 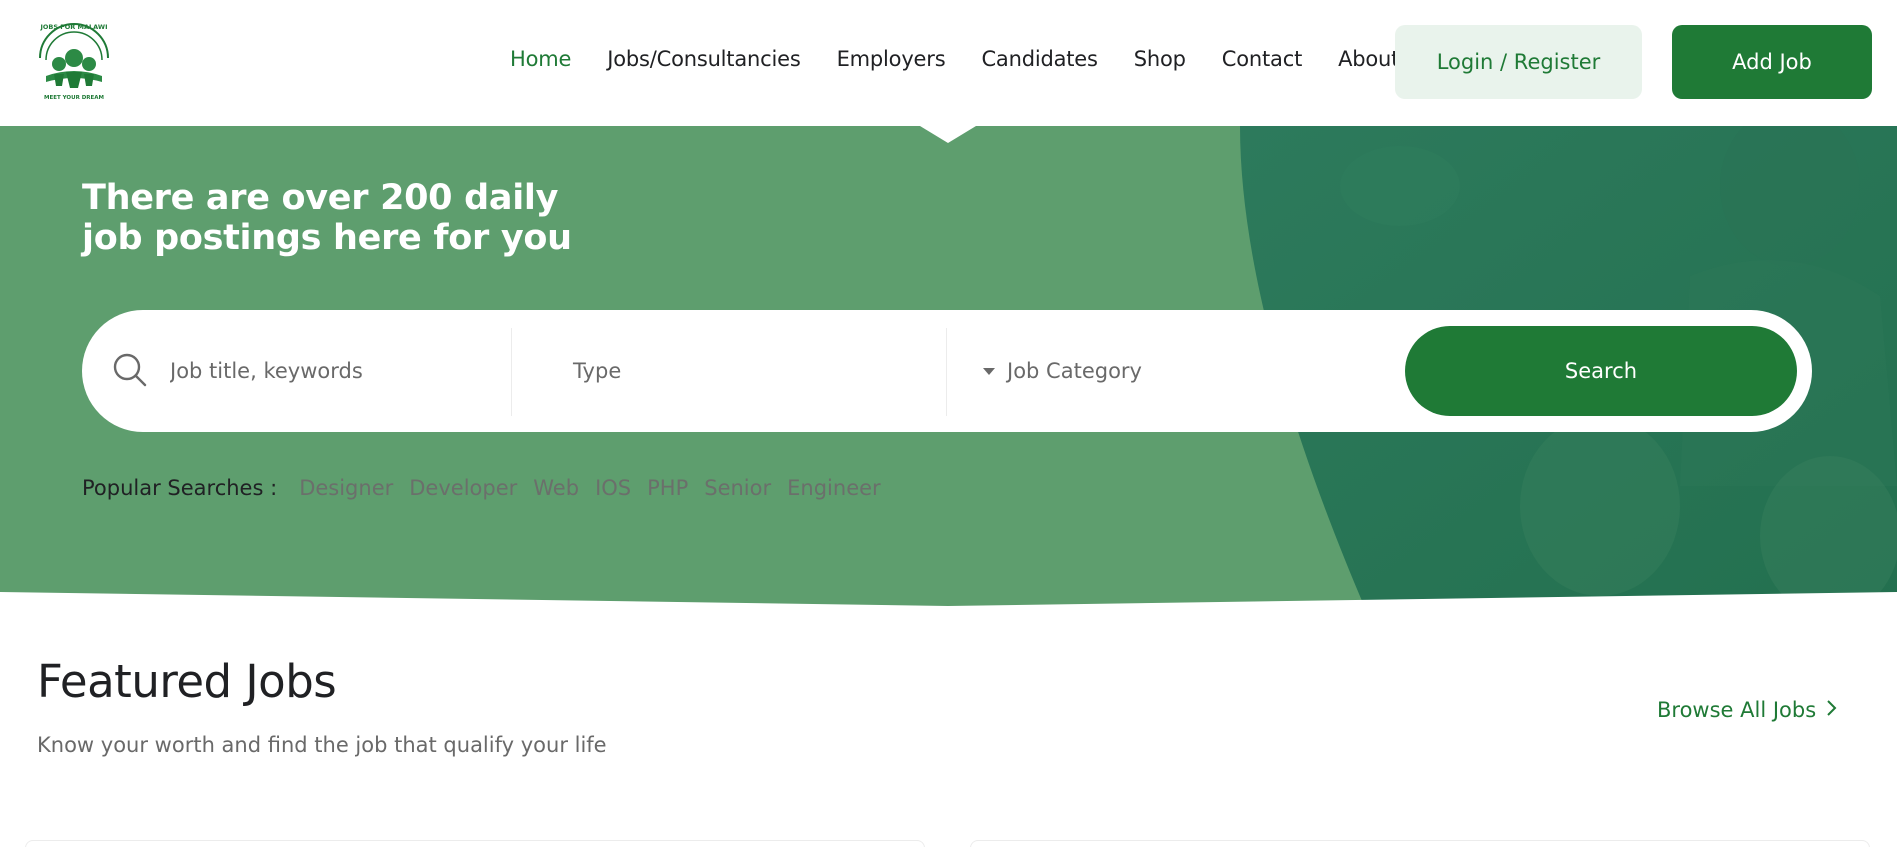 I want to click on popular-search-link: Web, so click(x=556, y=488).